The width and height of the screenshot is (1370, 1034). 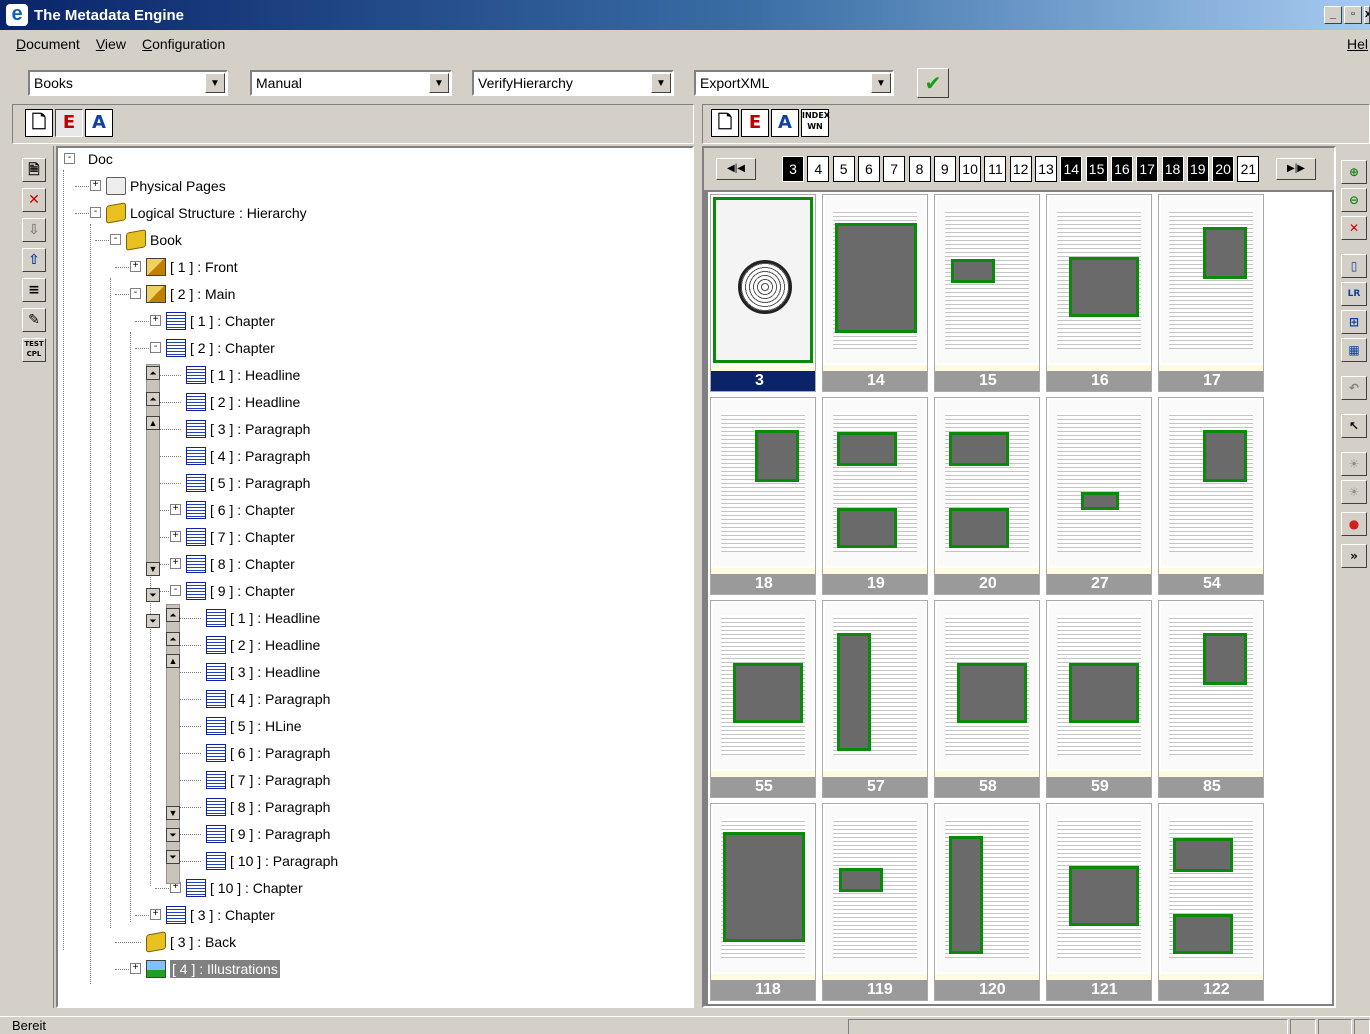 I want to click on page-tab: 4, so click(x=818, y=169).